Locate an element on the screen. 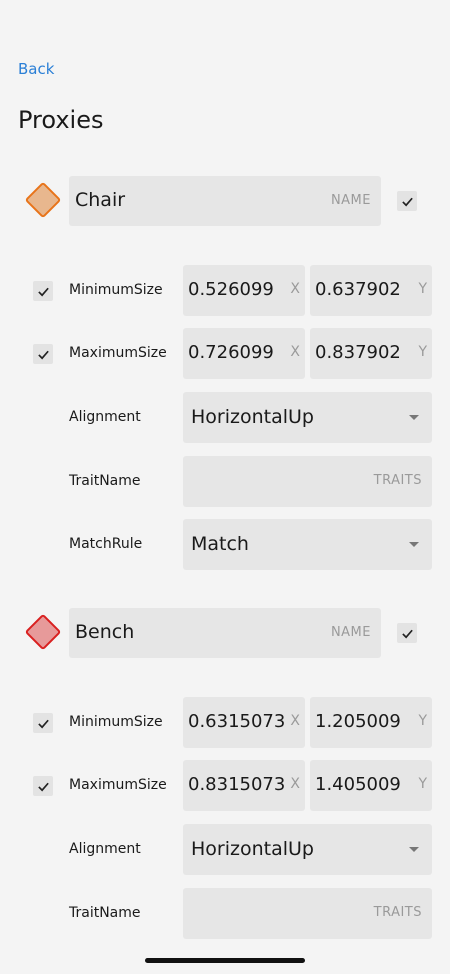  maximum-size-y-field: 0.837902 Y is located at coordinates (371, 353).